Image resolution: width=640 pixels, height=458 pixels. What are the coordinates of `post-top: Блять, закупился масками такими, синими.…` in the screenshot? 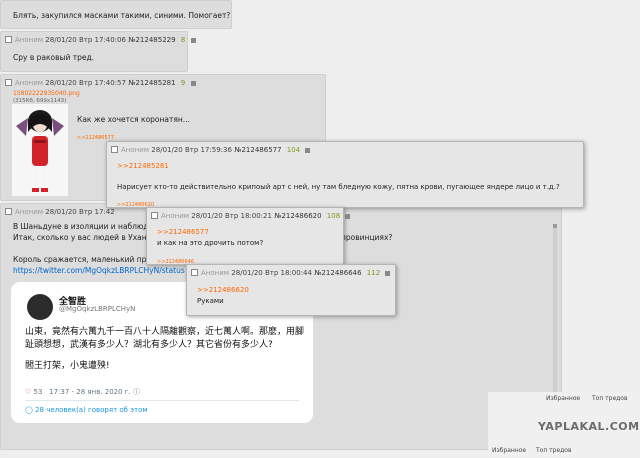 It's located at (116, 14).